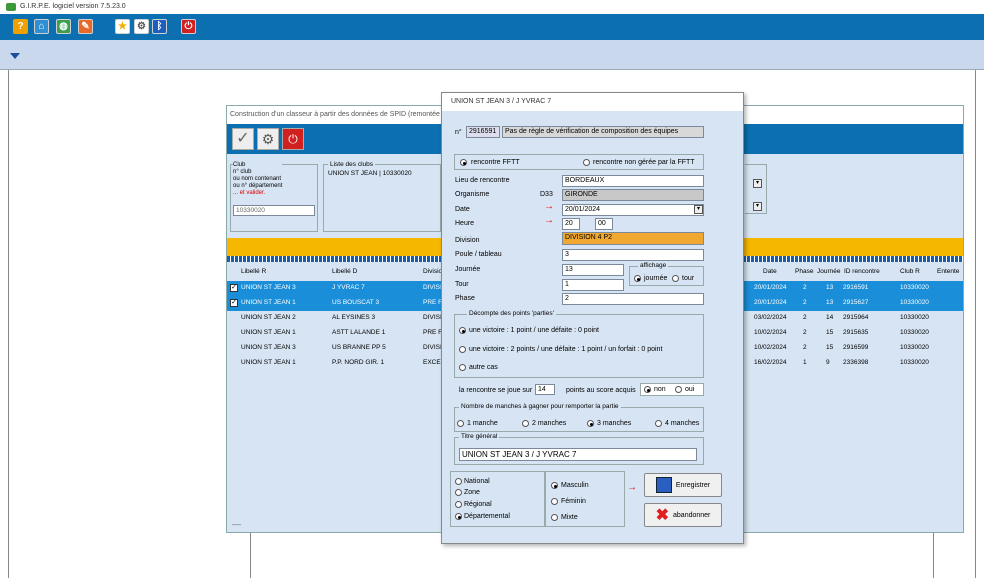  What do you see at coordinates (633, 181) in the screenshot?
I see `lieu-input: BORDEAUX` at bounding box center [633, 181].